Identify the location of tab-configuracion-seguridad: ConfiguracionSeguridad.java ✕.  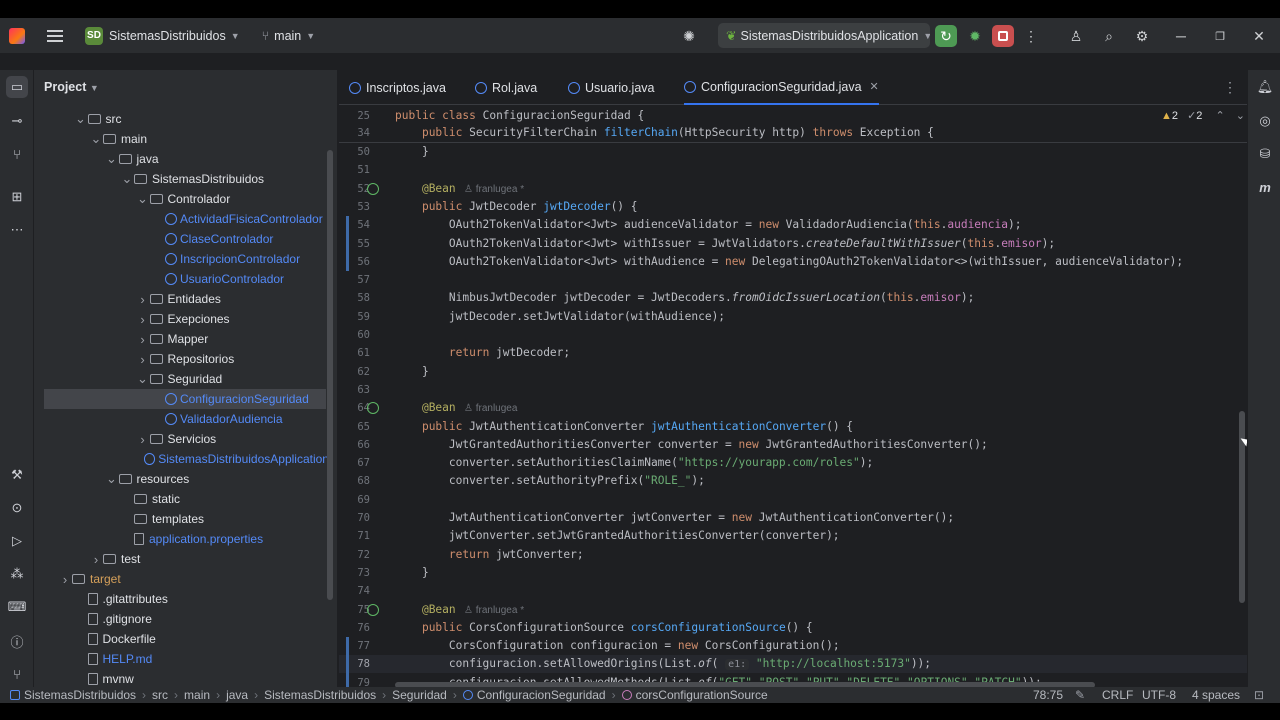
(781, 87).